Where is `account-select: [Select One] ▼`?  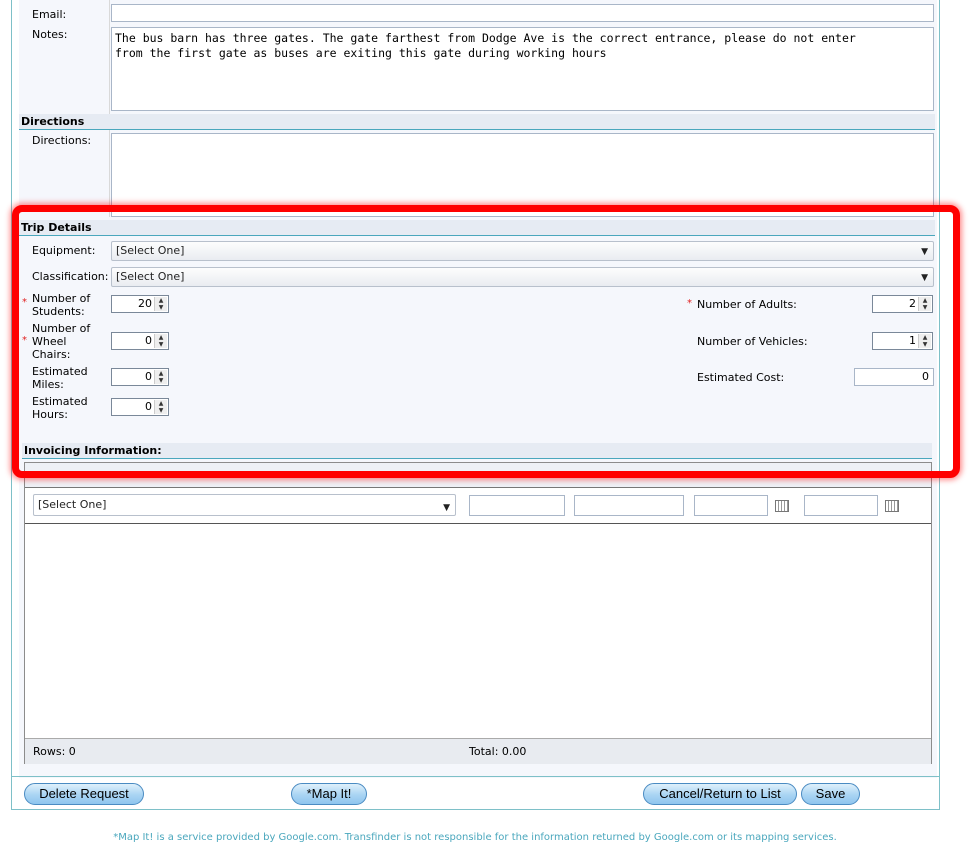
account-select: [Select One] ▼ is located at coordinates (244, 505).